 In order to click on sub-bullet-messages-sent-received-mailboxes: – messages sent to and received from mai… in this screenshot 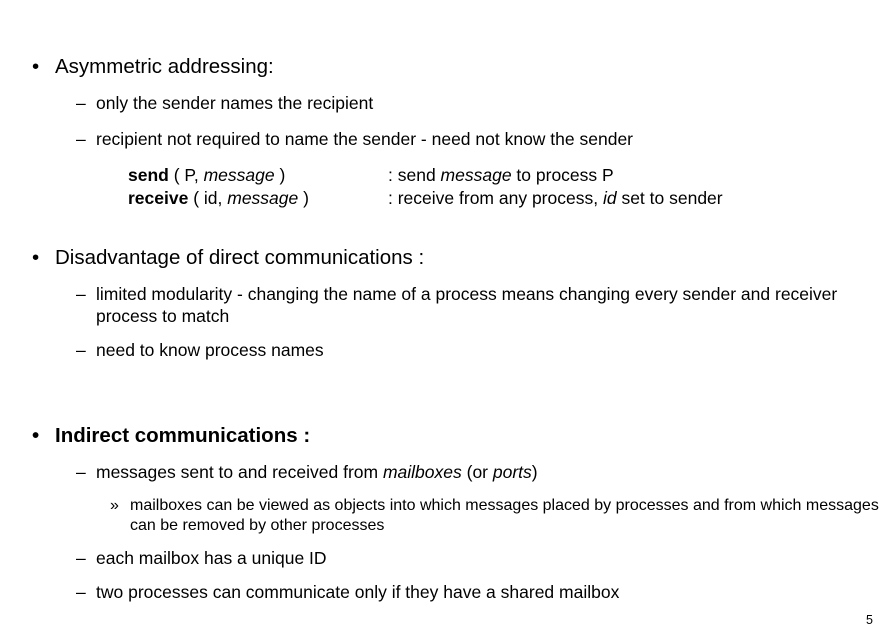, I will do `click(445, 473)`.